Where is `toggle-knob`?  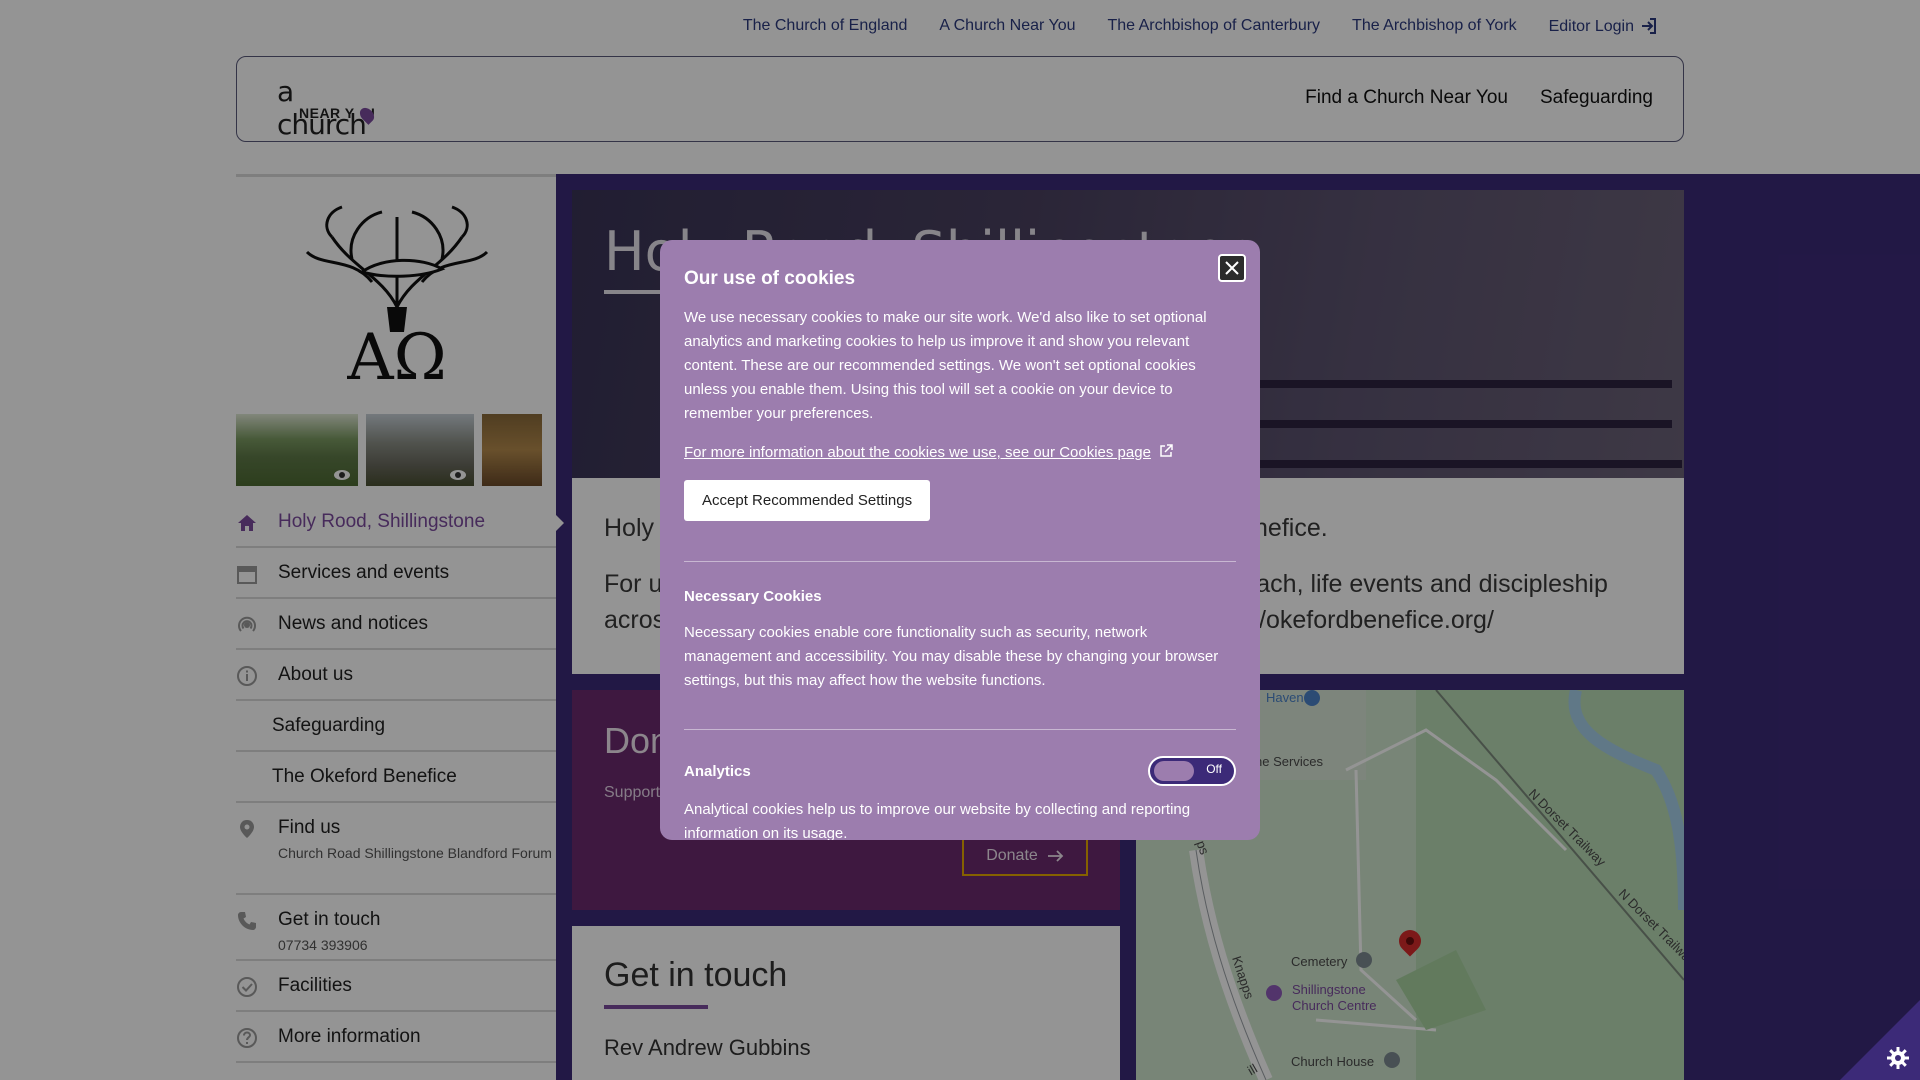
toggle-knob is located at coordinates (1174, 771).